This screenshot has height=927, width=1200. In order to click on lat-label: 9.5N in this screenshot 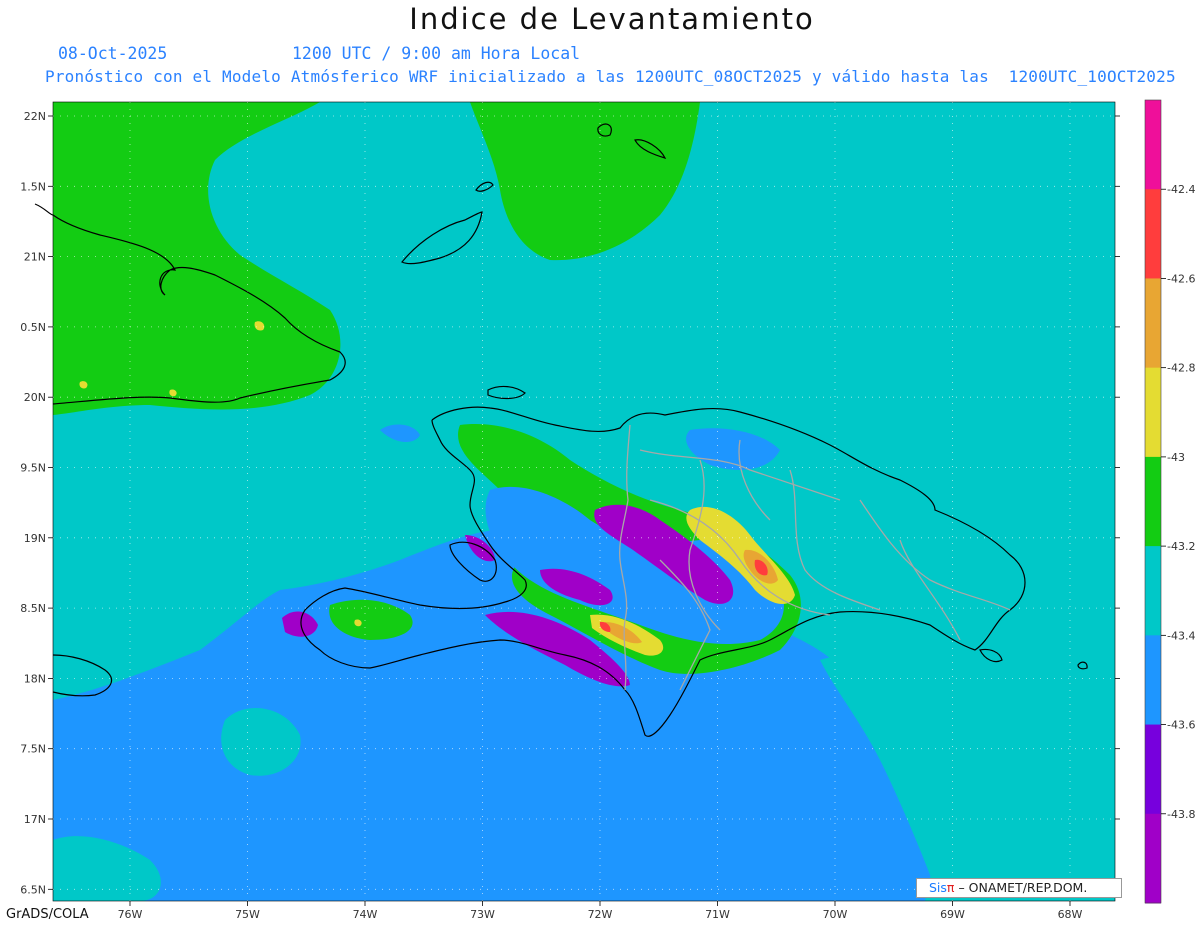, I will do `click(33, 468)`.